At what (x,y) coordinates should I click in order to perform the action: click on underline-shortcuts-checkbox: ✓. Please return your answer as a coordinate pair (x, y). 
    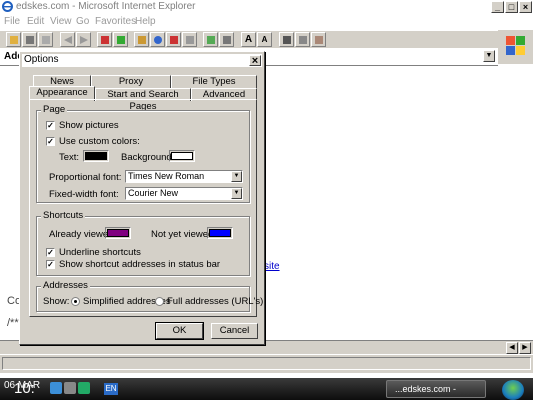
    Looking at the image, I should click on (50, 252).